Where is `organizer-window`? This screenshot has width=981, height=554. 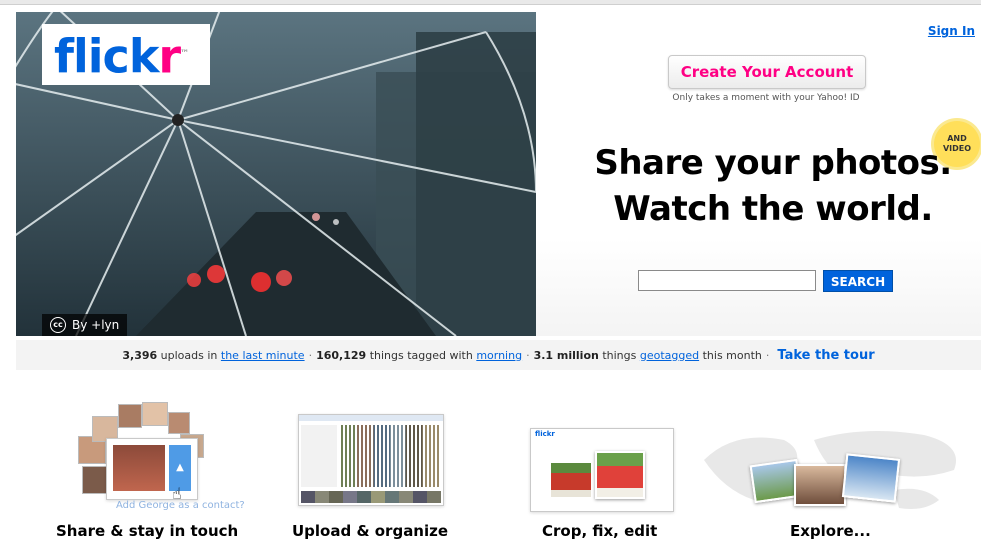
organizer-window is located at coordinates (371, 460).